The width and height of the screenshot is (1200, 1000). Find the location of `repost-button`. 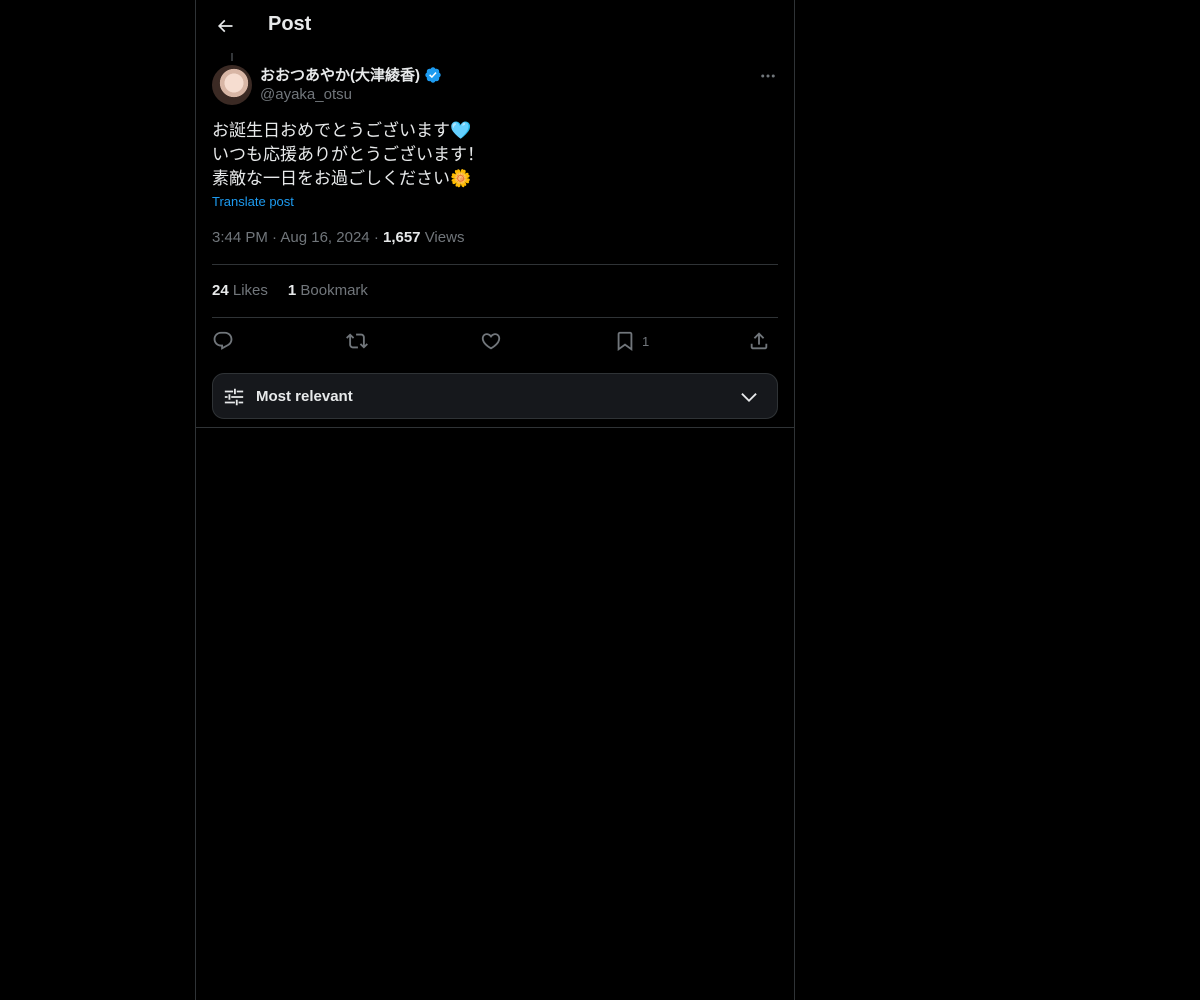

repost-button is located at coordinates (357, 341).